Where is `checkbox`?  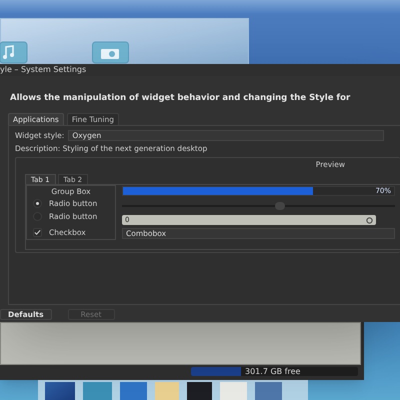 checkbox is located at coordinates (37, 232).